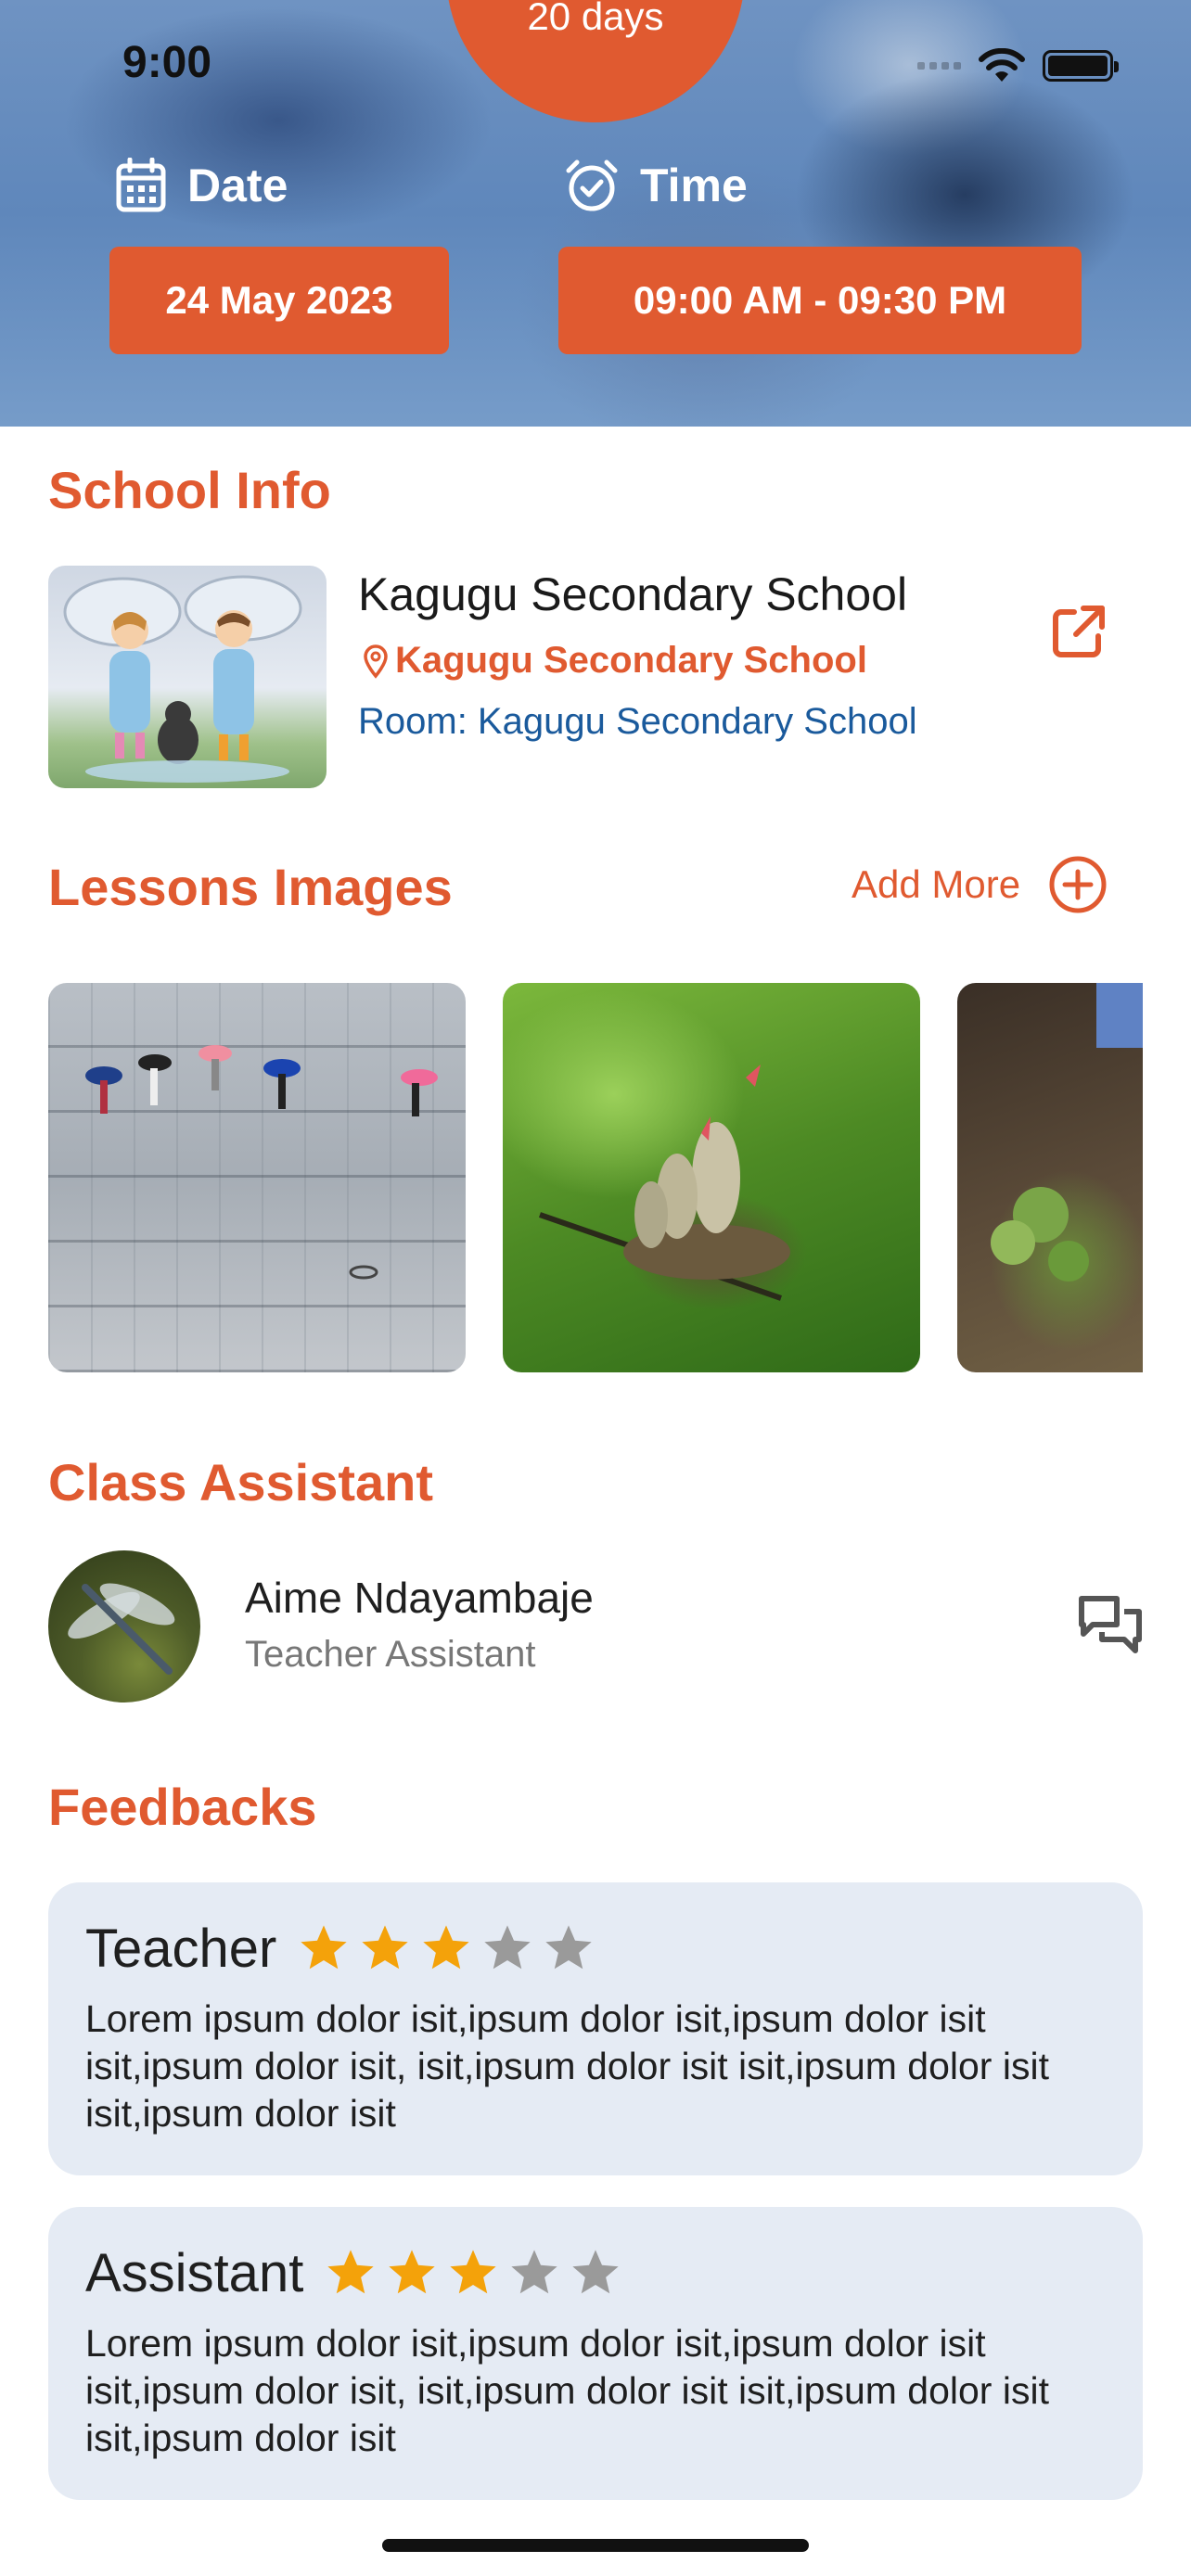  Describe the element at coordinates (376, 662) in the screenshot. I see `location-pin-icon` at that location.